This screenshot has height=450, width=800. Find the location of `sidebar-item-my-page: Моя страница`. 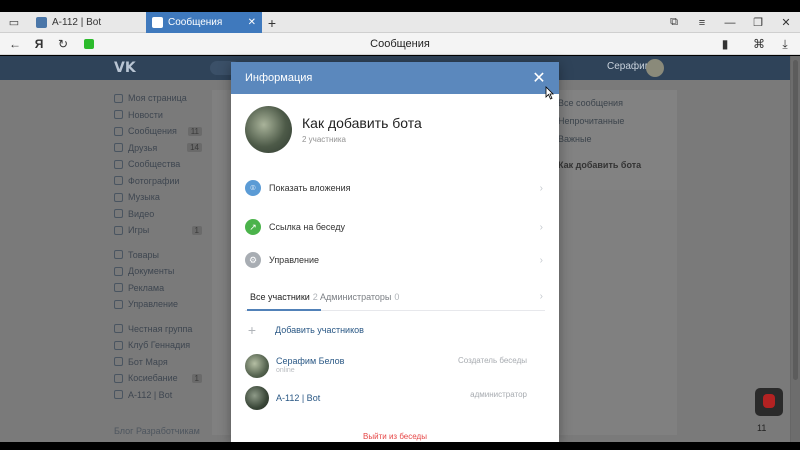

sidebar-item-my-page: Моя страница is located at coordinates (159, 98).